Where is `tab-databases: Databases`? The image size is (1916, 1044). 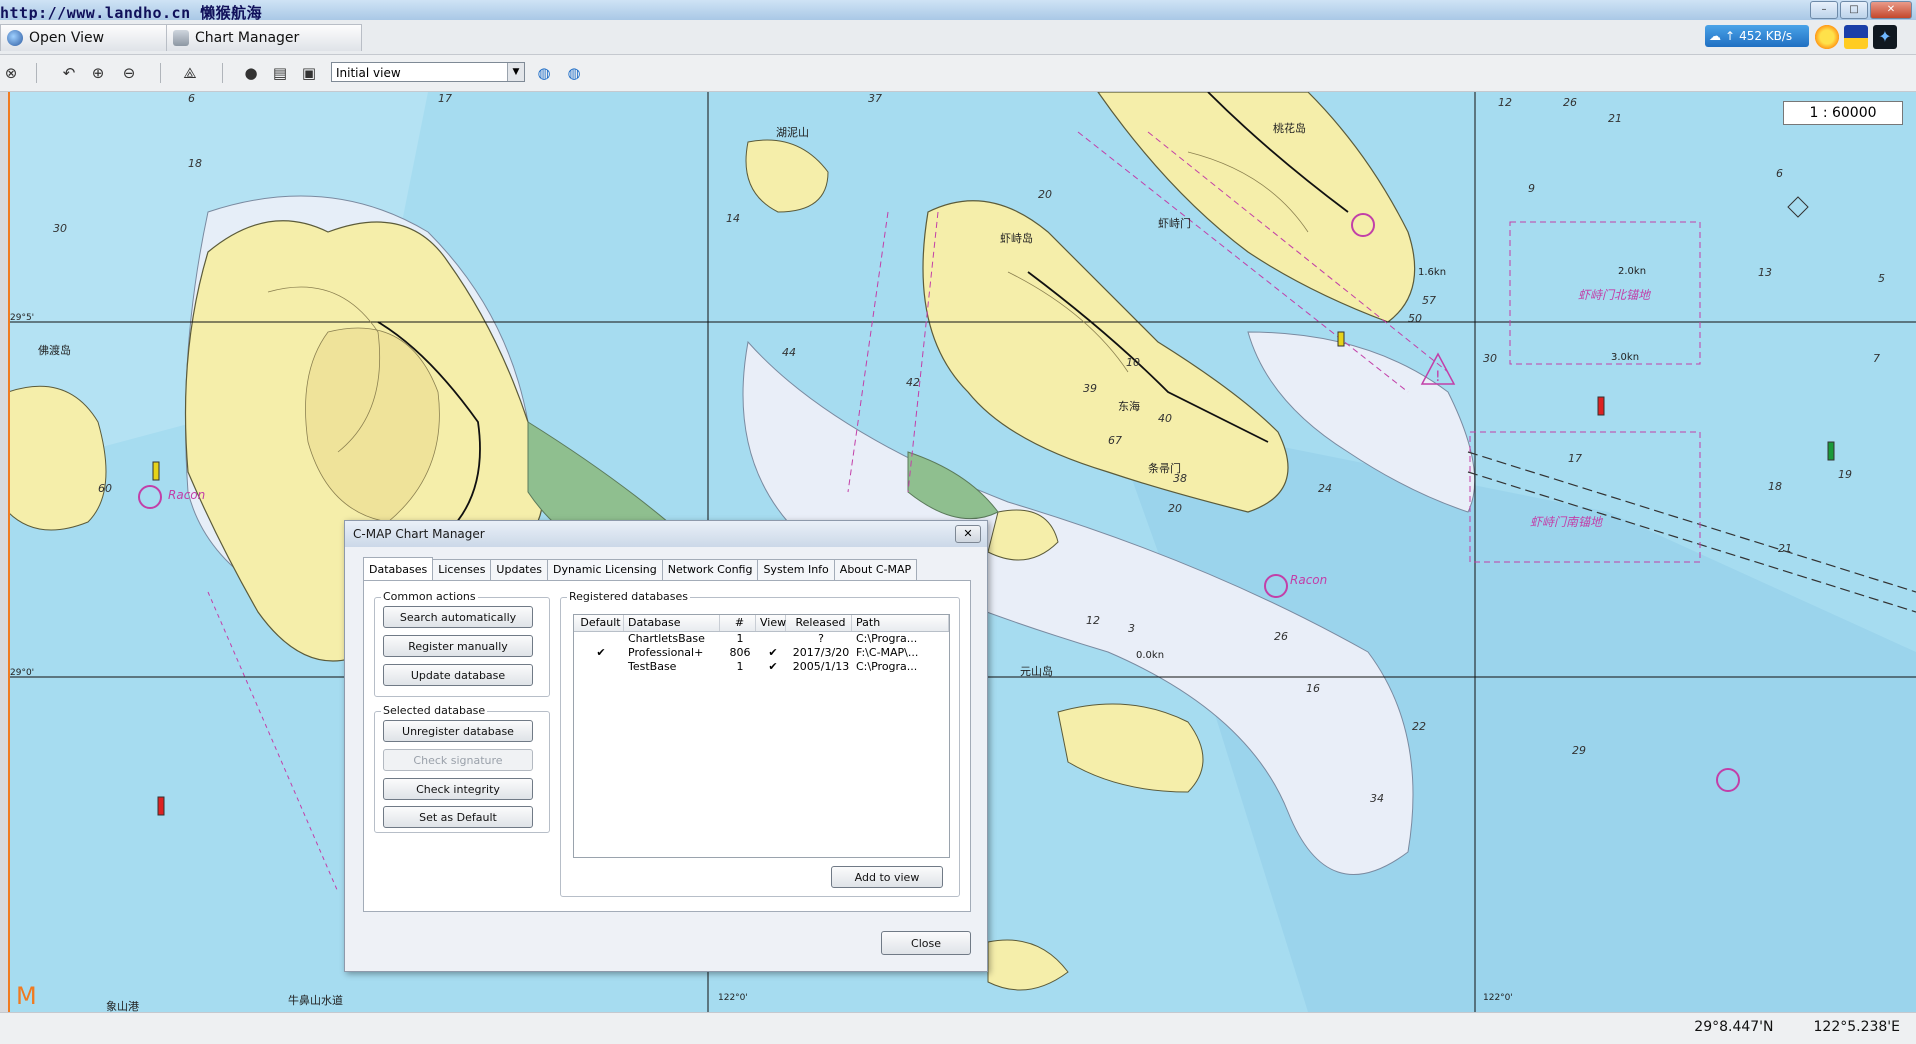 tab-databases: Databases is located at coordinates (398, 568).